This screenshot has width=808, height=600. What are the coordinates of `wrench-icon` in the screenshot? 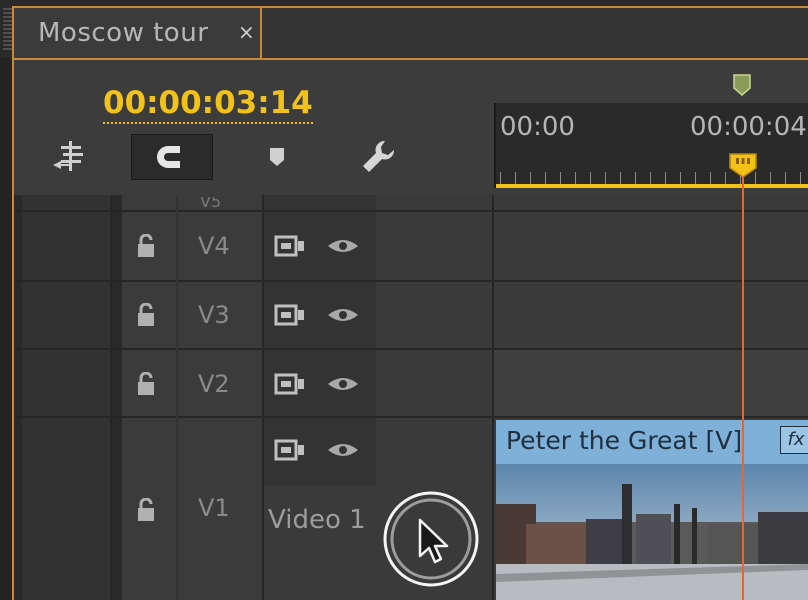 It's located at (379, 156).